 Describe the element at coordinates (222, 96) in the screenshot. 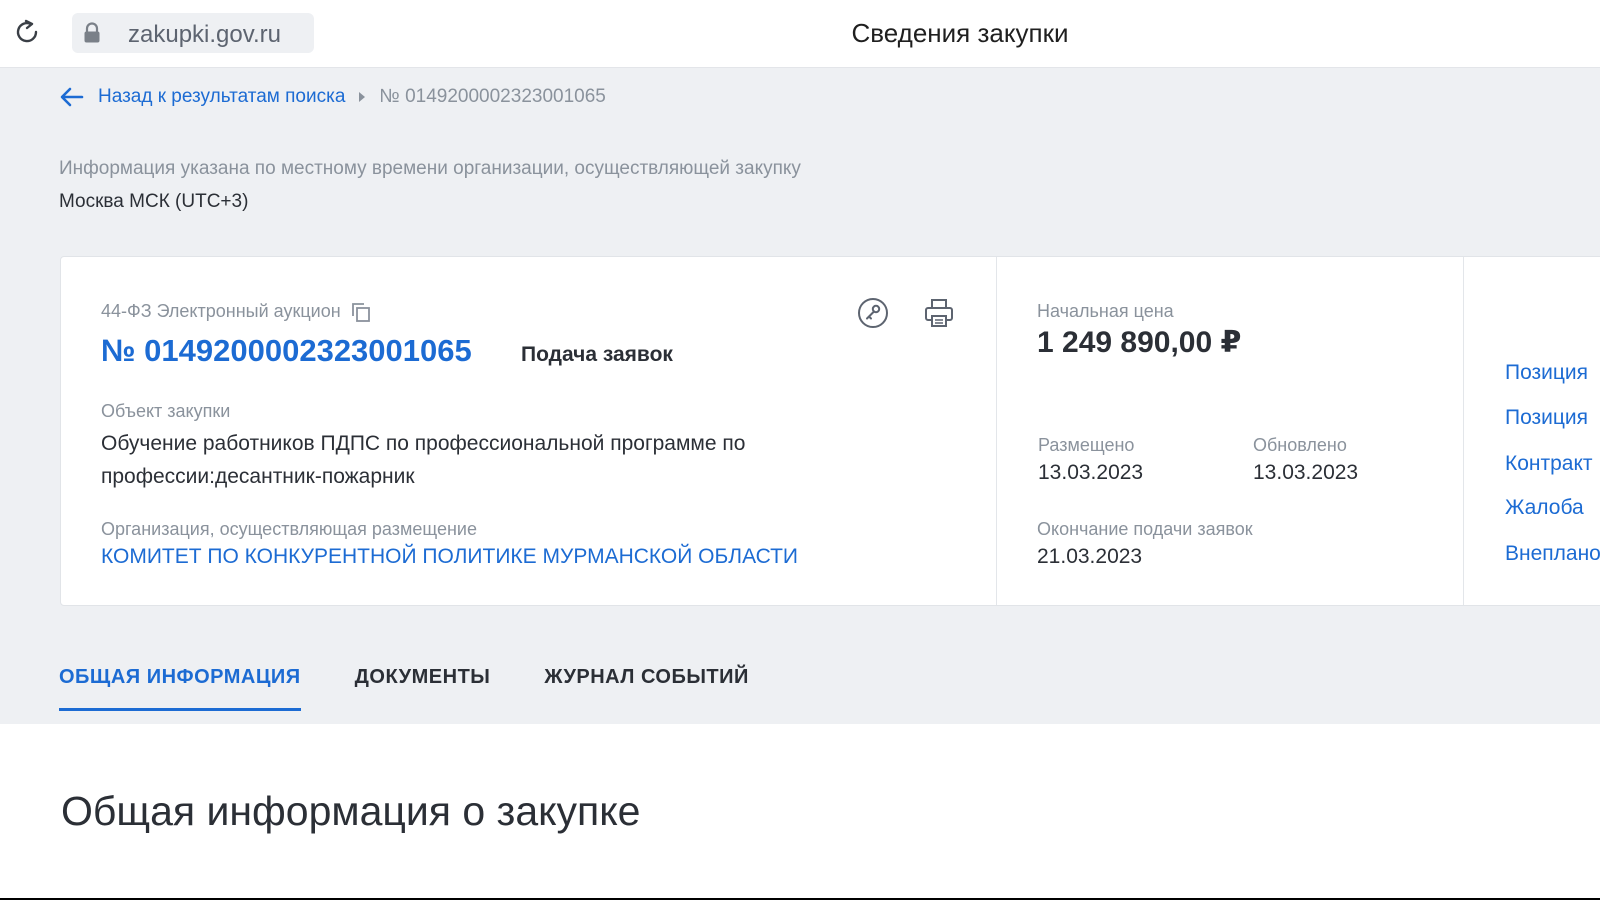

I see `back-link-label: Назад к результатам поиска` at that location.